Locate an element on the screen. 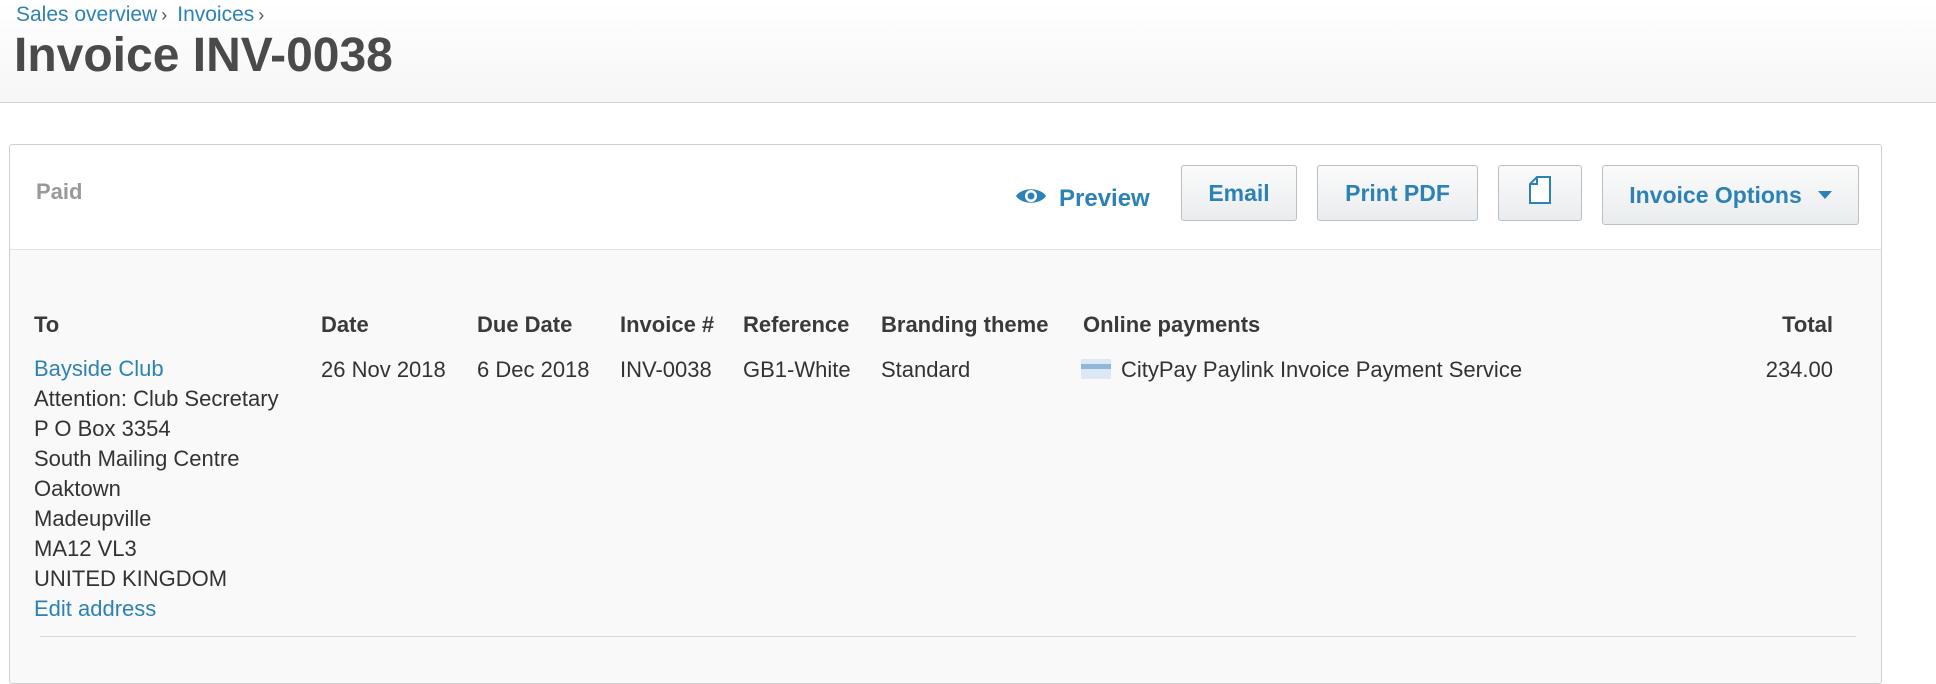 The image size is (1936, 684). column-header-invoice-number: Invoice # is located at coordinates (667, 324).